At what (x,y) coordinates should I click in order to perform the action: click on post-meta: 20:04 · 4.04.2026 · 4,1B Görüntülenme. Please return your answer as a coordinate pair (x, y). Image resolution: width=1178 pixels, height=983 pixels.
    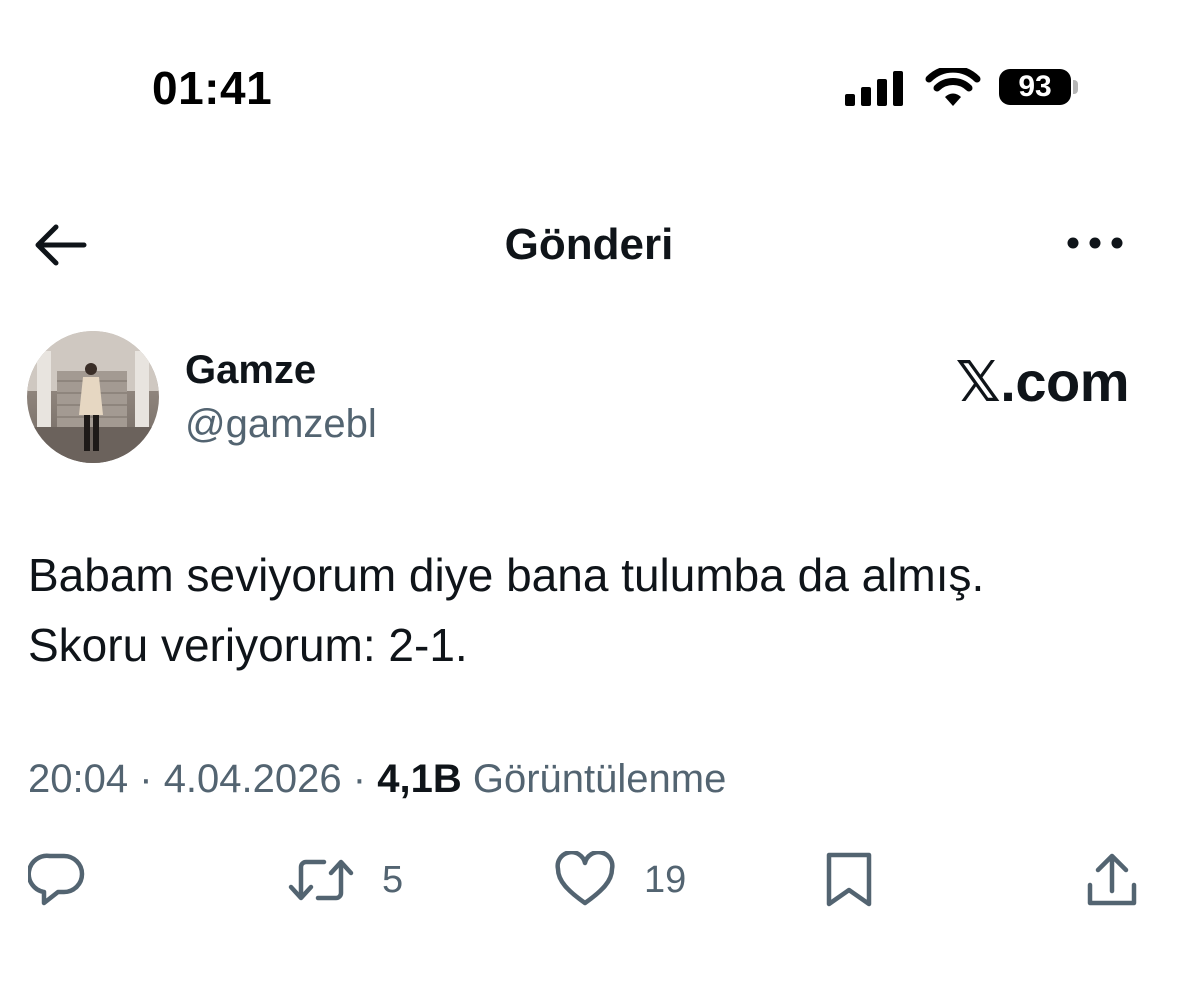
    Looking at the image, I should click on (377, 779).